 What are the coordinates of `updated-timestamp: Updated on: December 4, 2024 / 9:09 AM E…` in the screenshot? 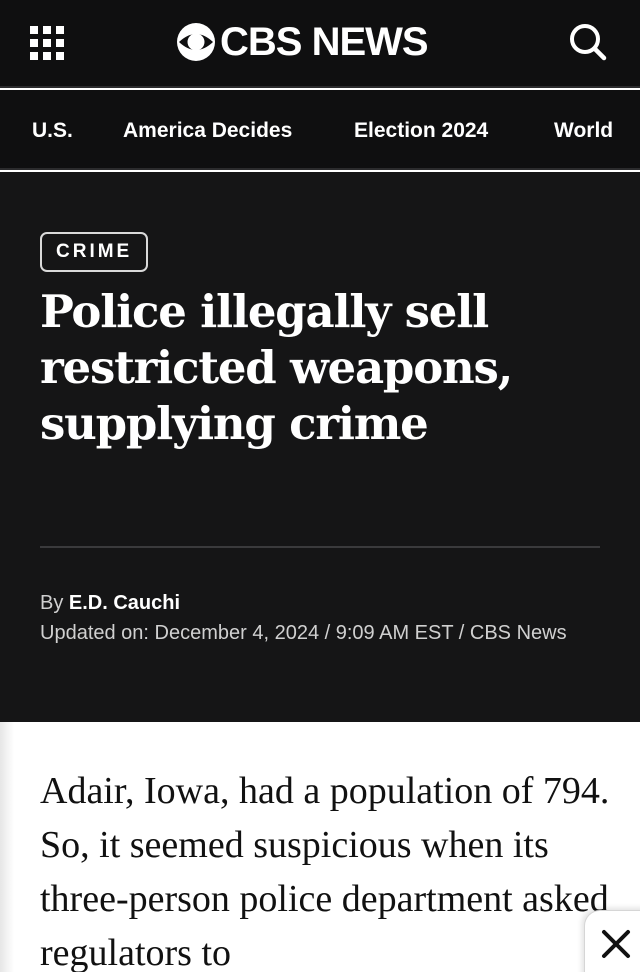 It's located at (303, 633).